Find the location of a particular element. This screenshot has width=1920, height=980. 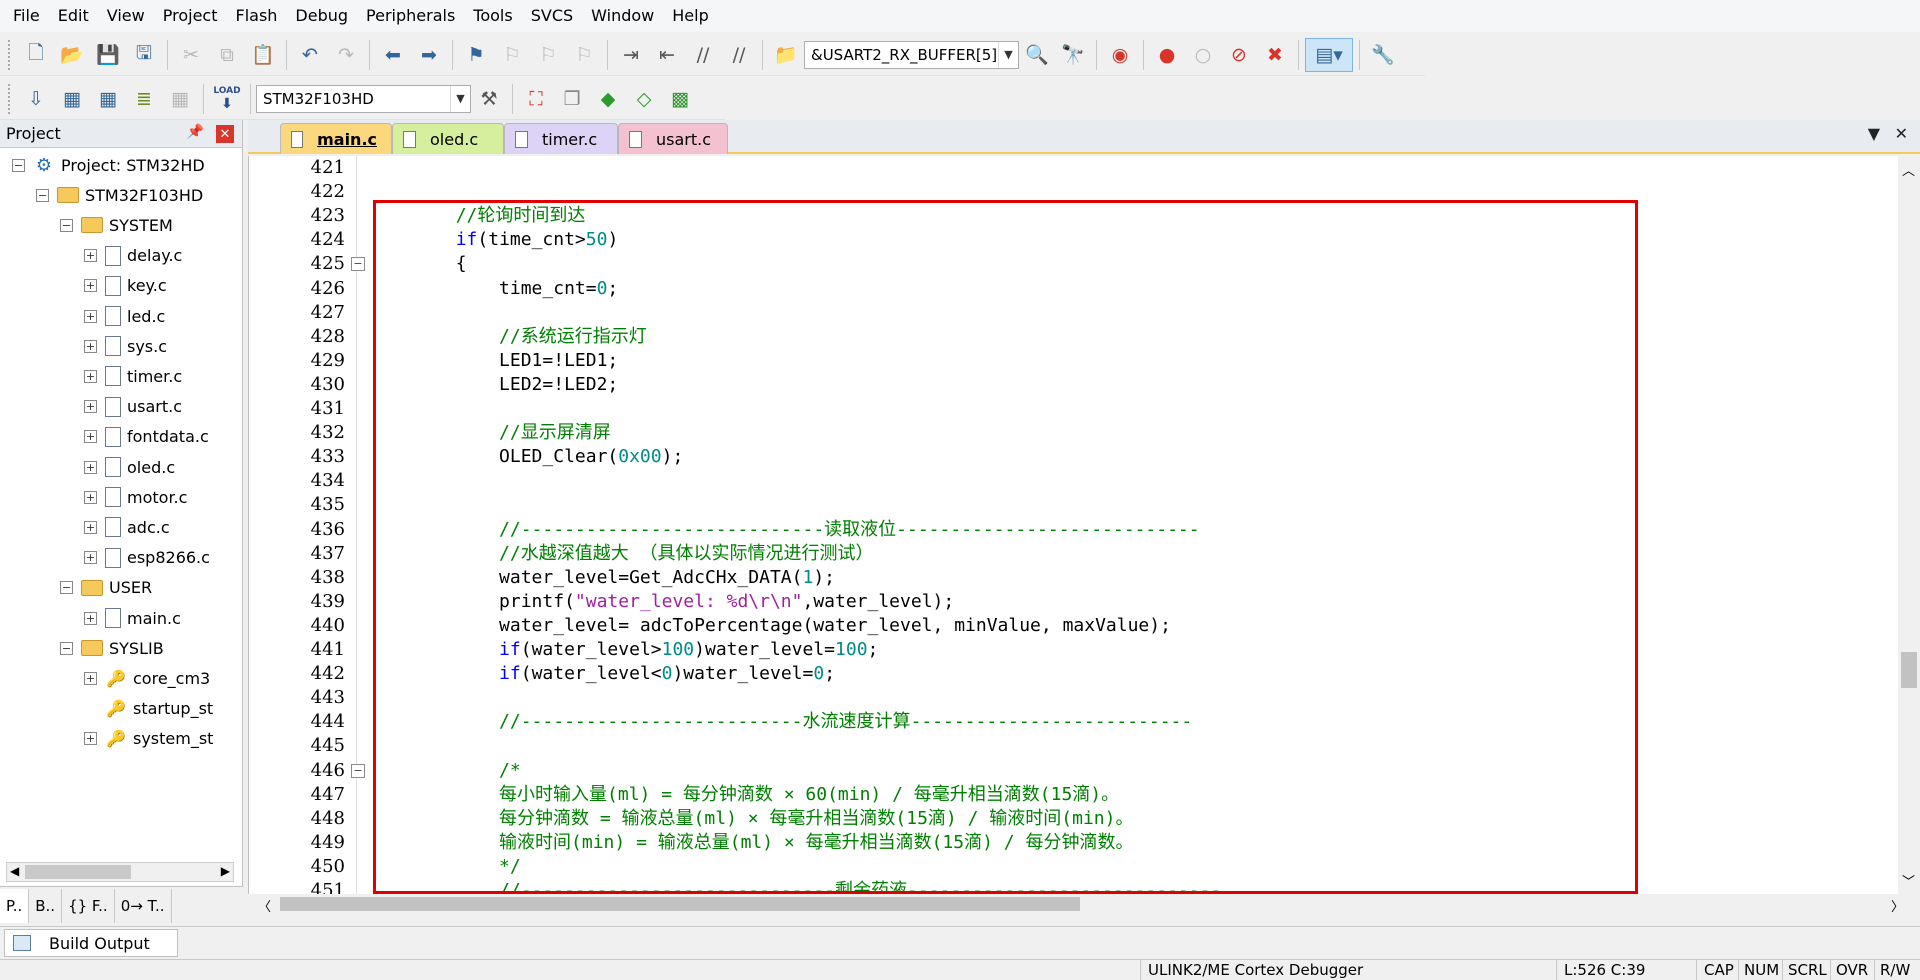

configure-icon: 🔧 is located at coordinates (1383, 55).